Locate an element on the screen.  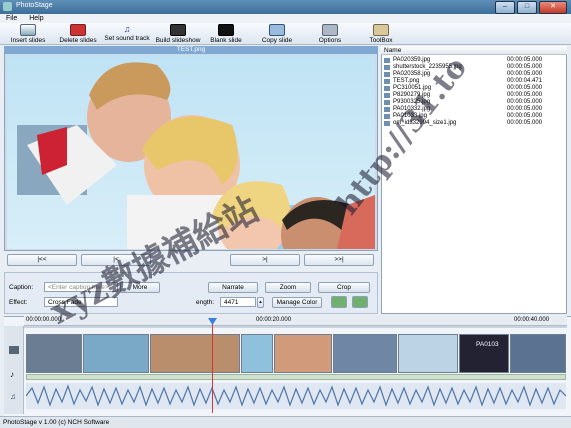
delete-slides-button: Delete slides is located at coordinates (78, 34).